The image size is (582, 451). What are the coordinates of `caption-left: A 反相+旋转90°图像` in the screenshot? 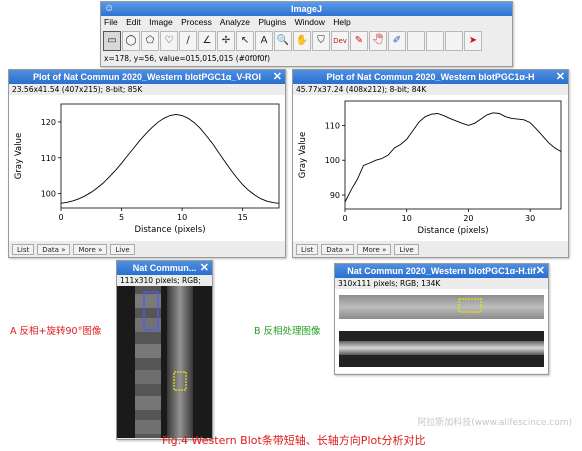 It's located at (56, 331).